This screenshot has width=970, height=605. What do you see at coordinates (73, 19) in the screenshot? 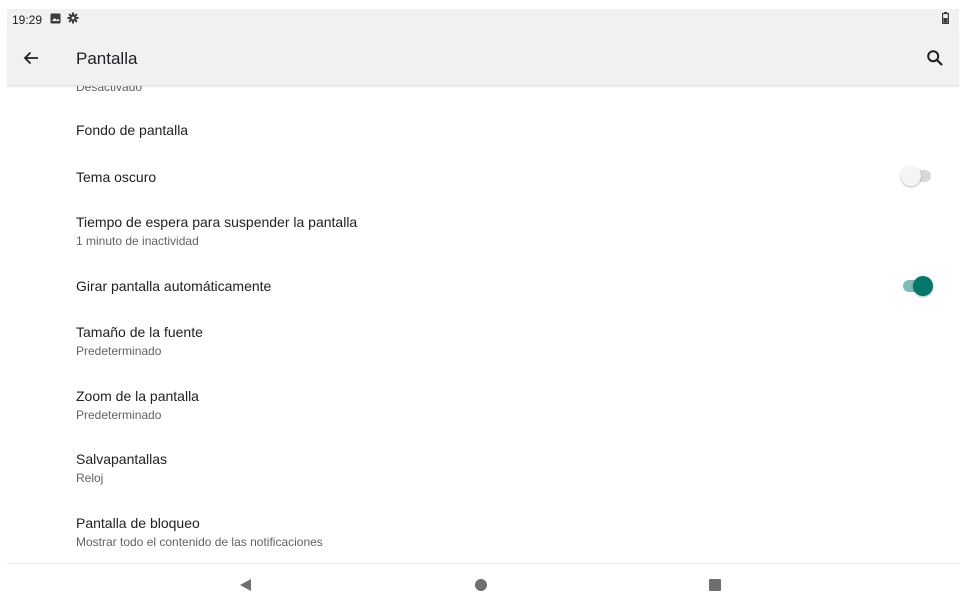
I see `gear-icon` at bounding box center [73, 19].